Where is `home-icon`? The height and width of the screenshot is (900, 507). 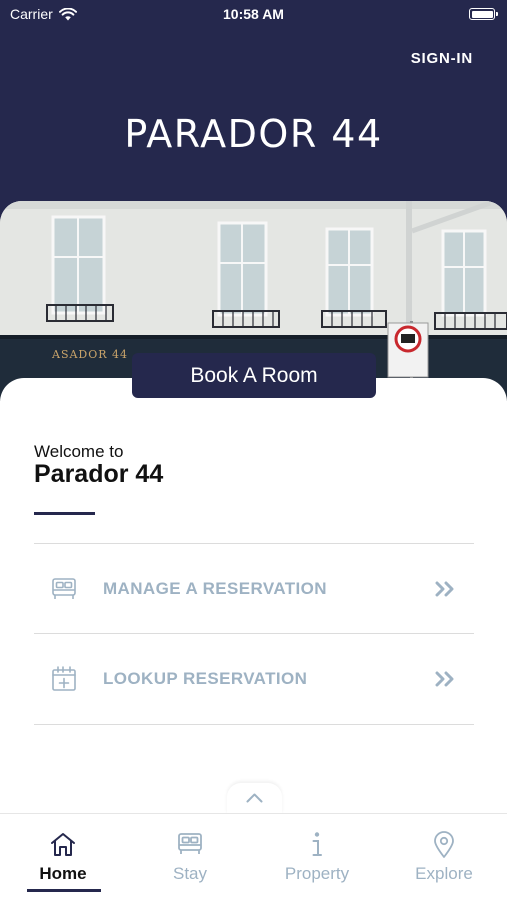
home-icon is located at coordinates (63, 844).